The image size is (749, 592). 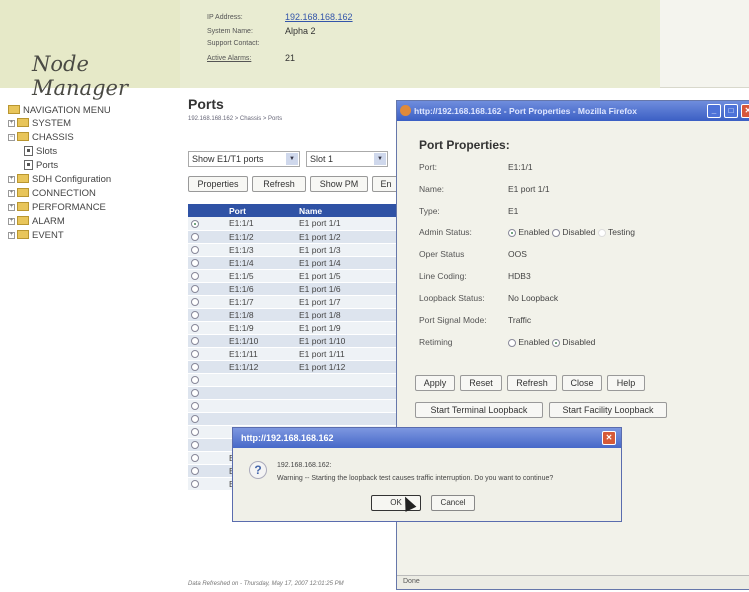 What do you see at coordinates (512, 342) in the screenshot?
I see `retiming-enabled-radio` at bounding box center [512, 342].